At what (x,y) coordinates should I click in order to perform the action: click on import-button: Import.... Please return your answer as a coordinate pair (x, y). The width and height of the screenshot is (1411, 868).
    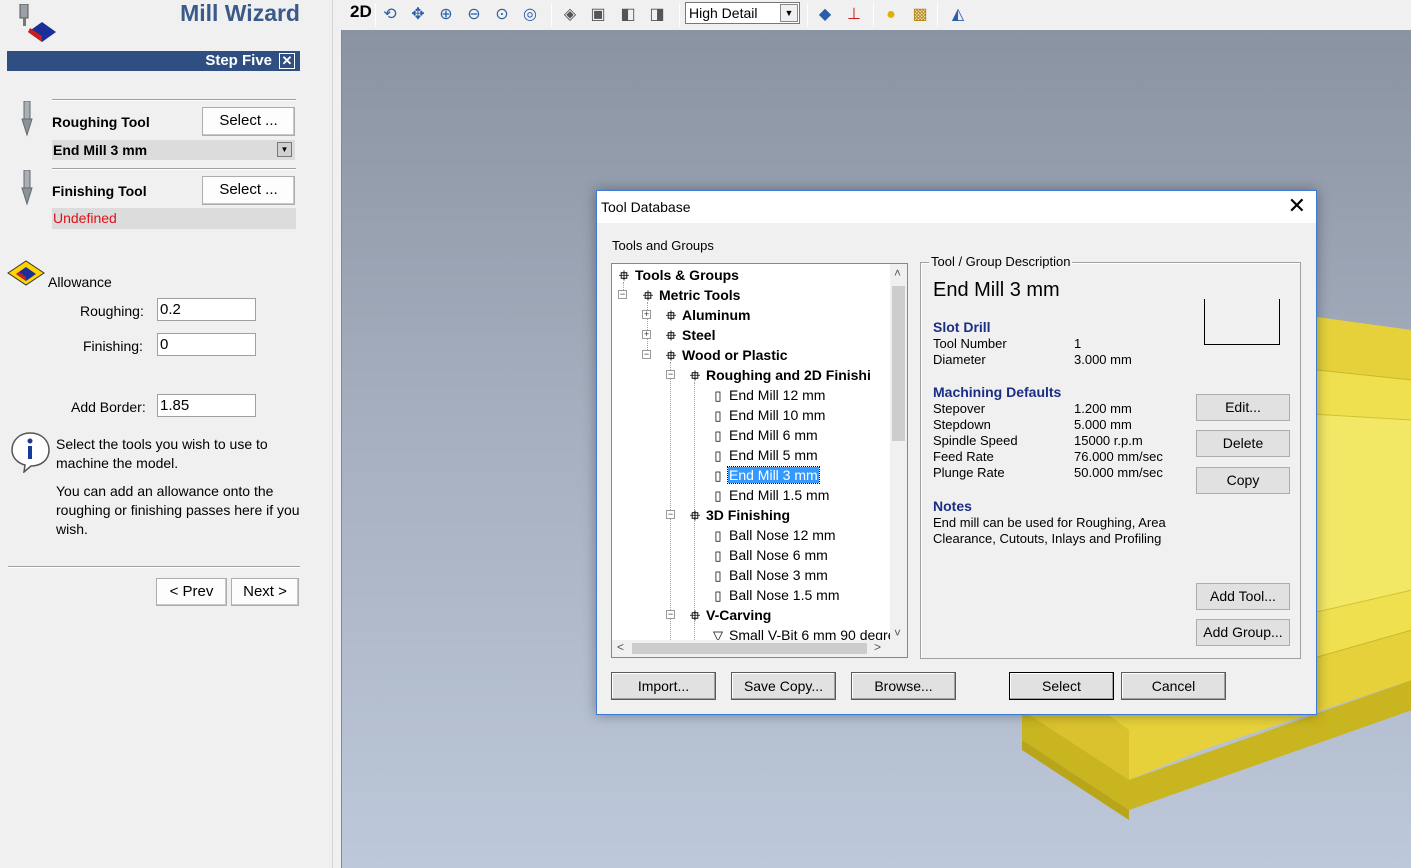
    Looking at the image, I should click on (663, 686).